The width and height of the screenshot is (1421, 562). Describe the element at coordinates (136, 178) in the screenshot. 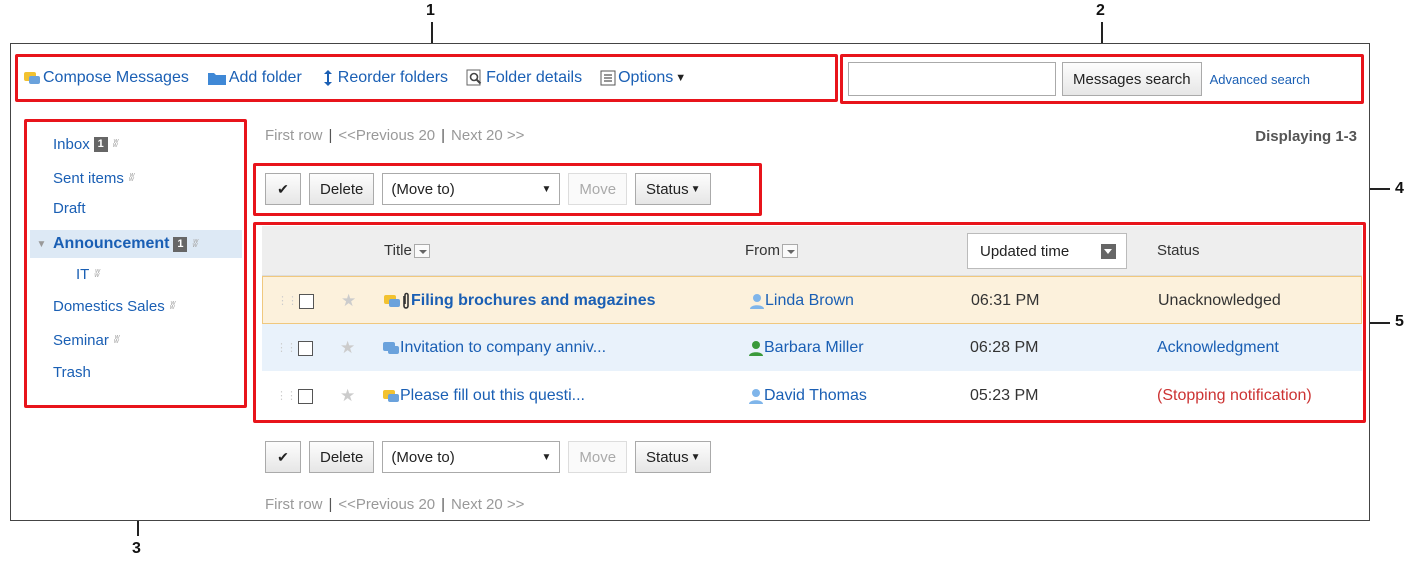

I see `folder-sent-items: Sent items ʬ` at that location.